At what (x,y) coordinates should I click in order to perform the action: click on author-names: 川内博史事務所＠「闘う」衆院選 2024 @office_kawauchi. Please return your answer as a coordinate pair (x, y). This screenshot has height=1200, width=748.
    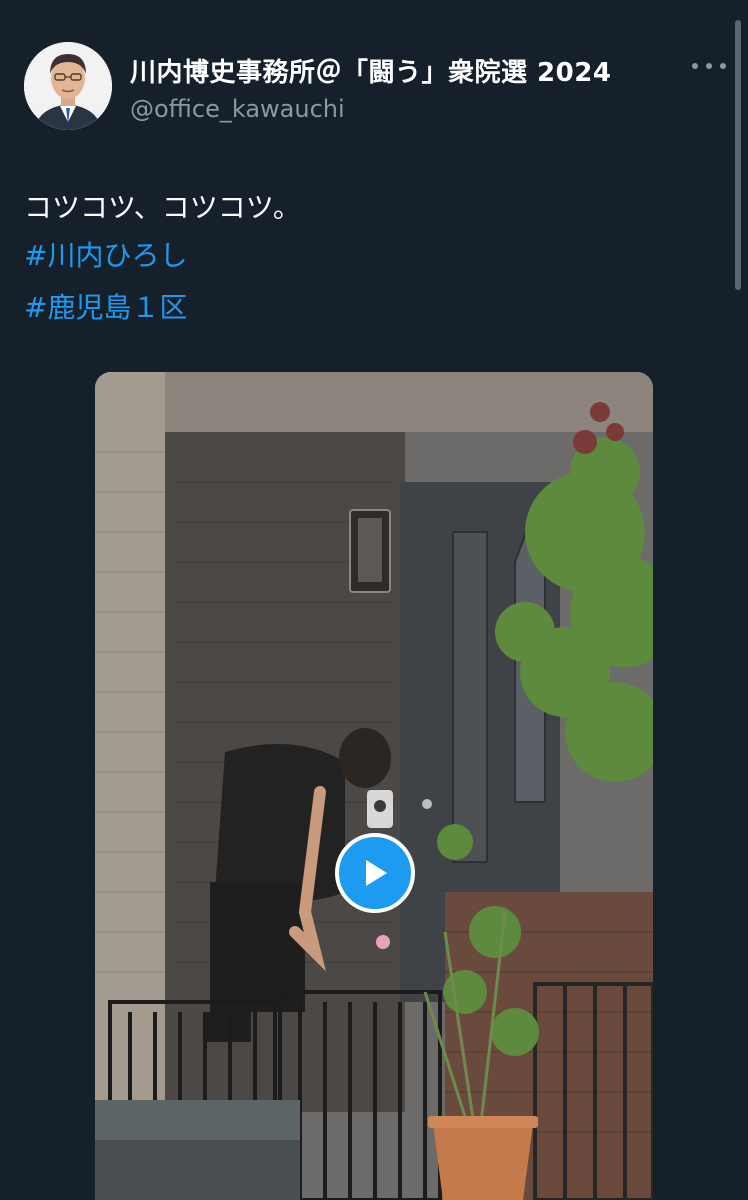
    Looking at the image, I should click on (370, 87).